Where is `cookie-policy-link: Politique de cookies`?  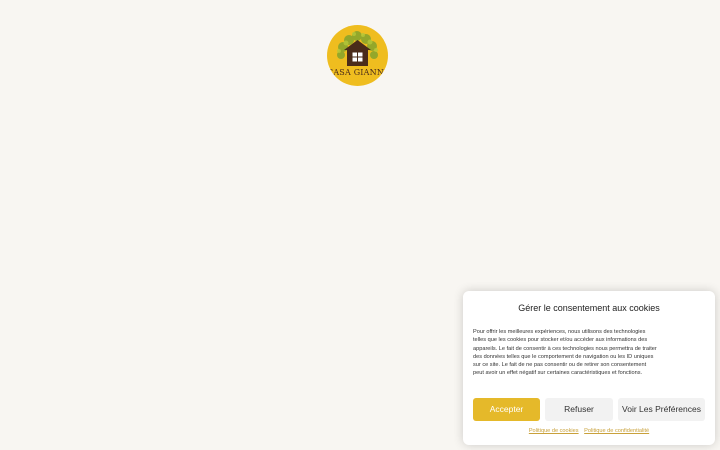
cookie-policy-link: Politique de cookies is located at coordinates (554, 431).